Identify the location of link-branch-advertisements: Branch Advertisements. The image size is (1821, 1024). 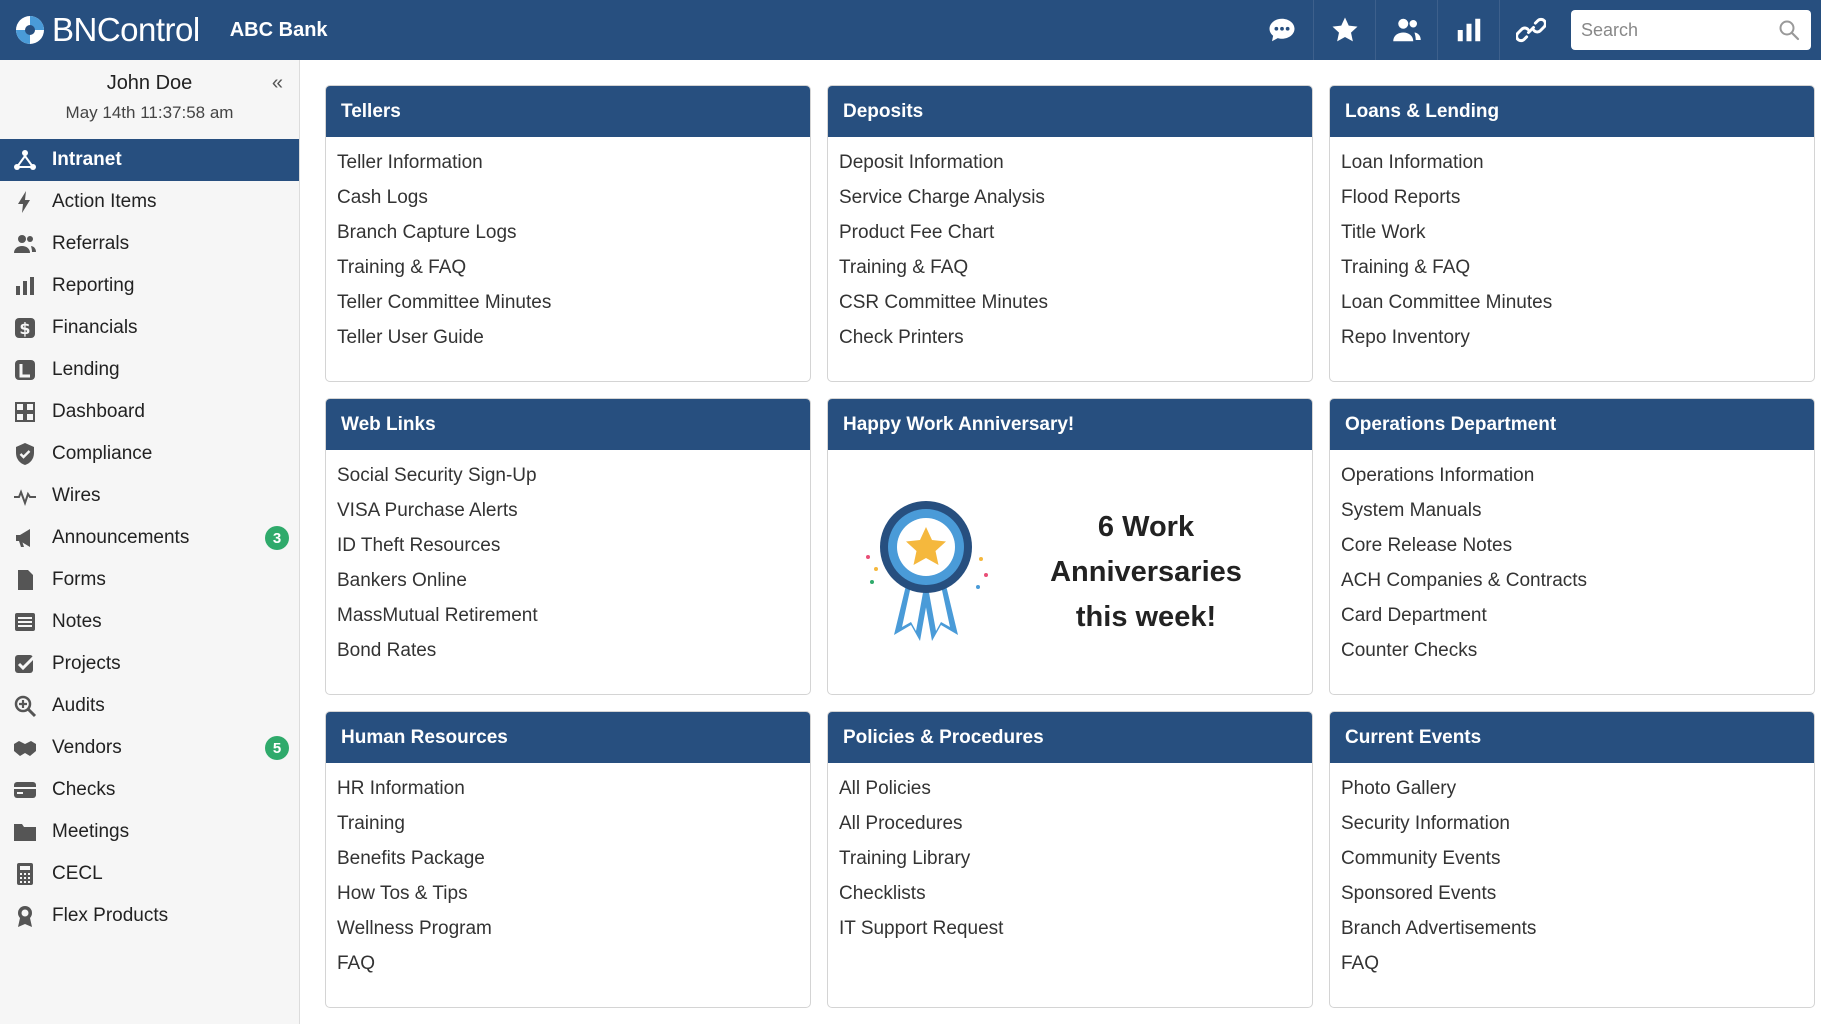
(1572, 928).